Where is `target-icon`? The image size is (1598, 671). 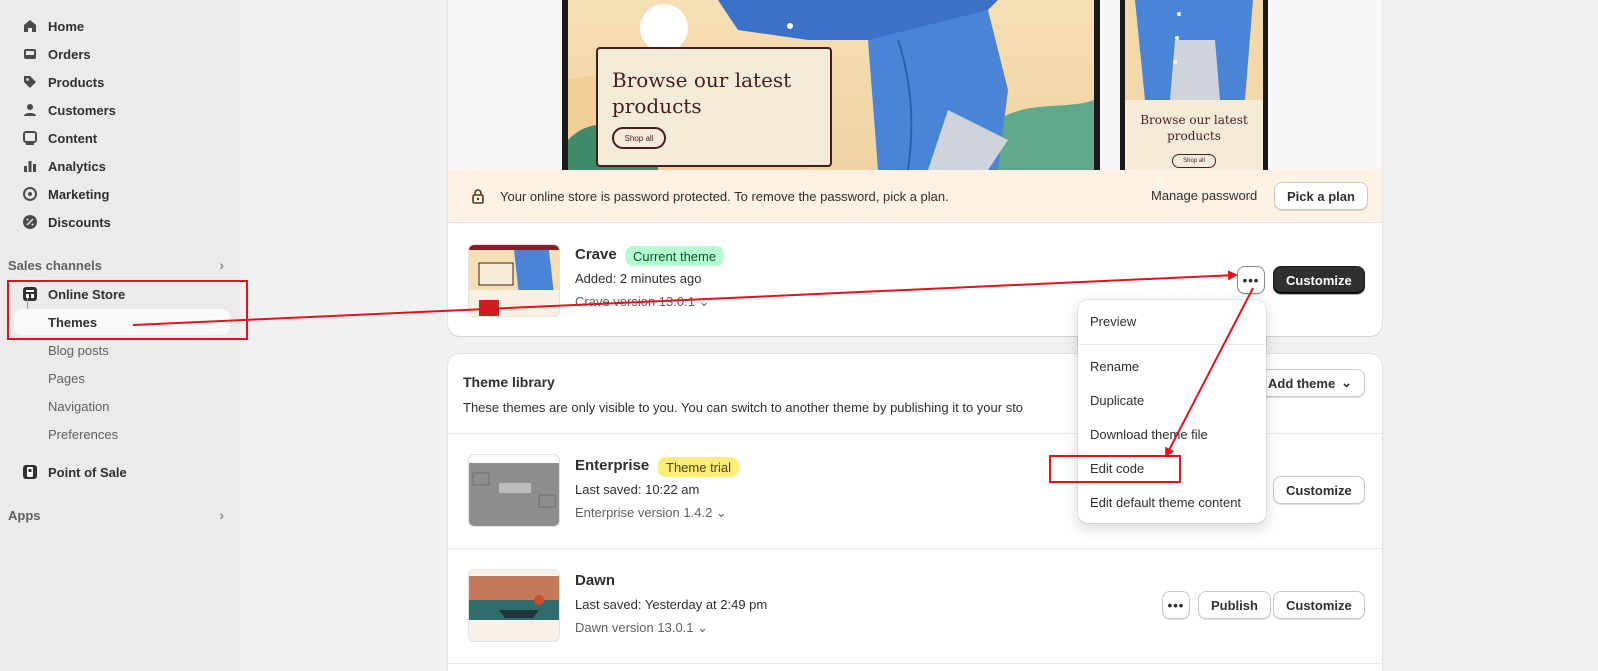 target-icon is located at coordinates (30, 194).